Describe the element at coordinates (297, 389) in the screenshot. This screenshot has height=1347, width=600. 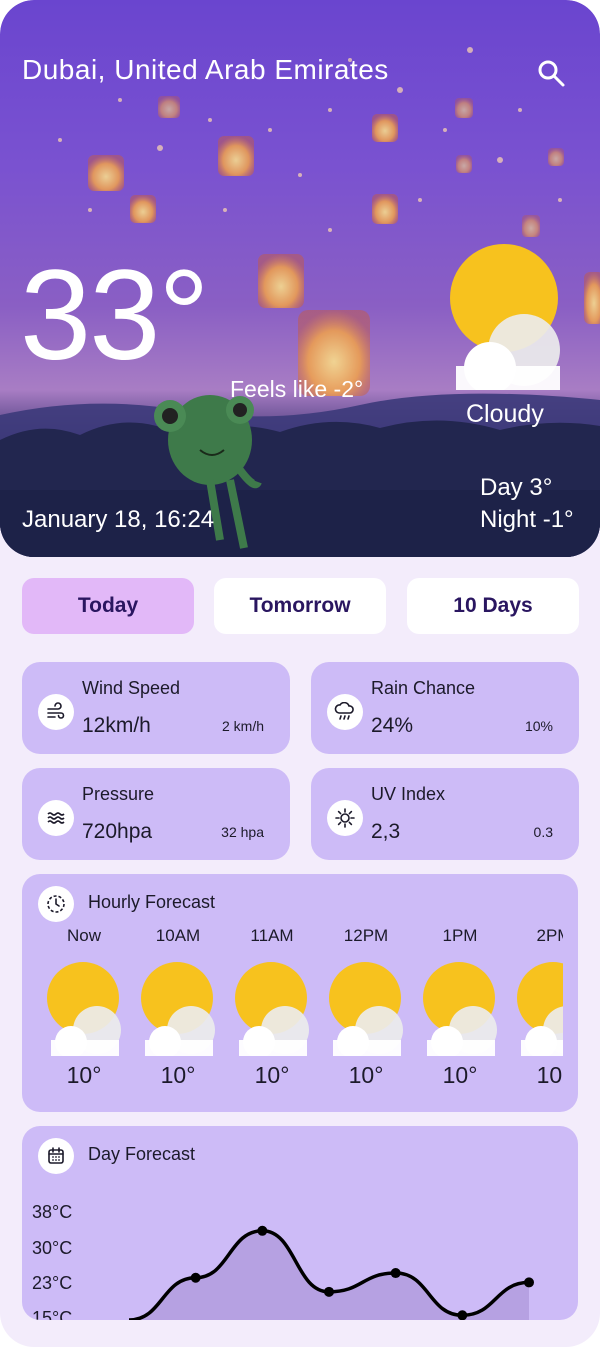
I see `feels-like-text: Feels like -2°` at that location.